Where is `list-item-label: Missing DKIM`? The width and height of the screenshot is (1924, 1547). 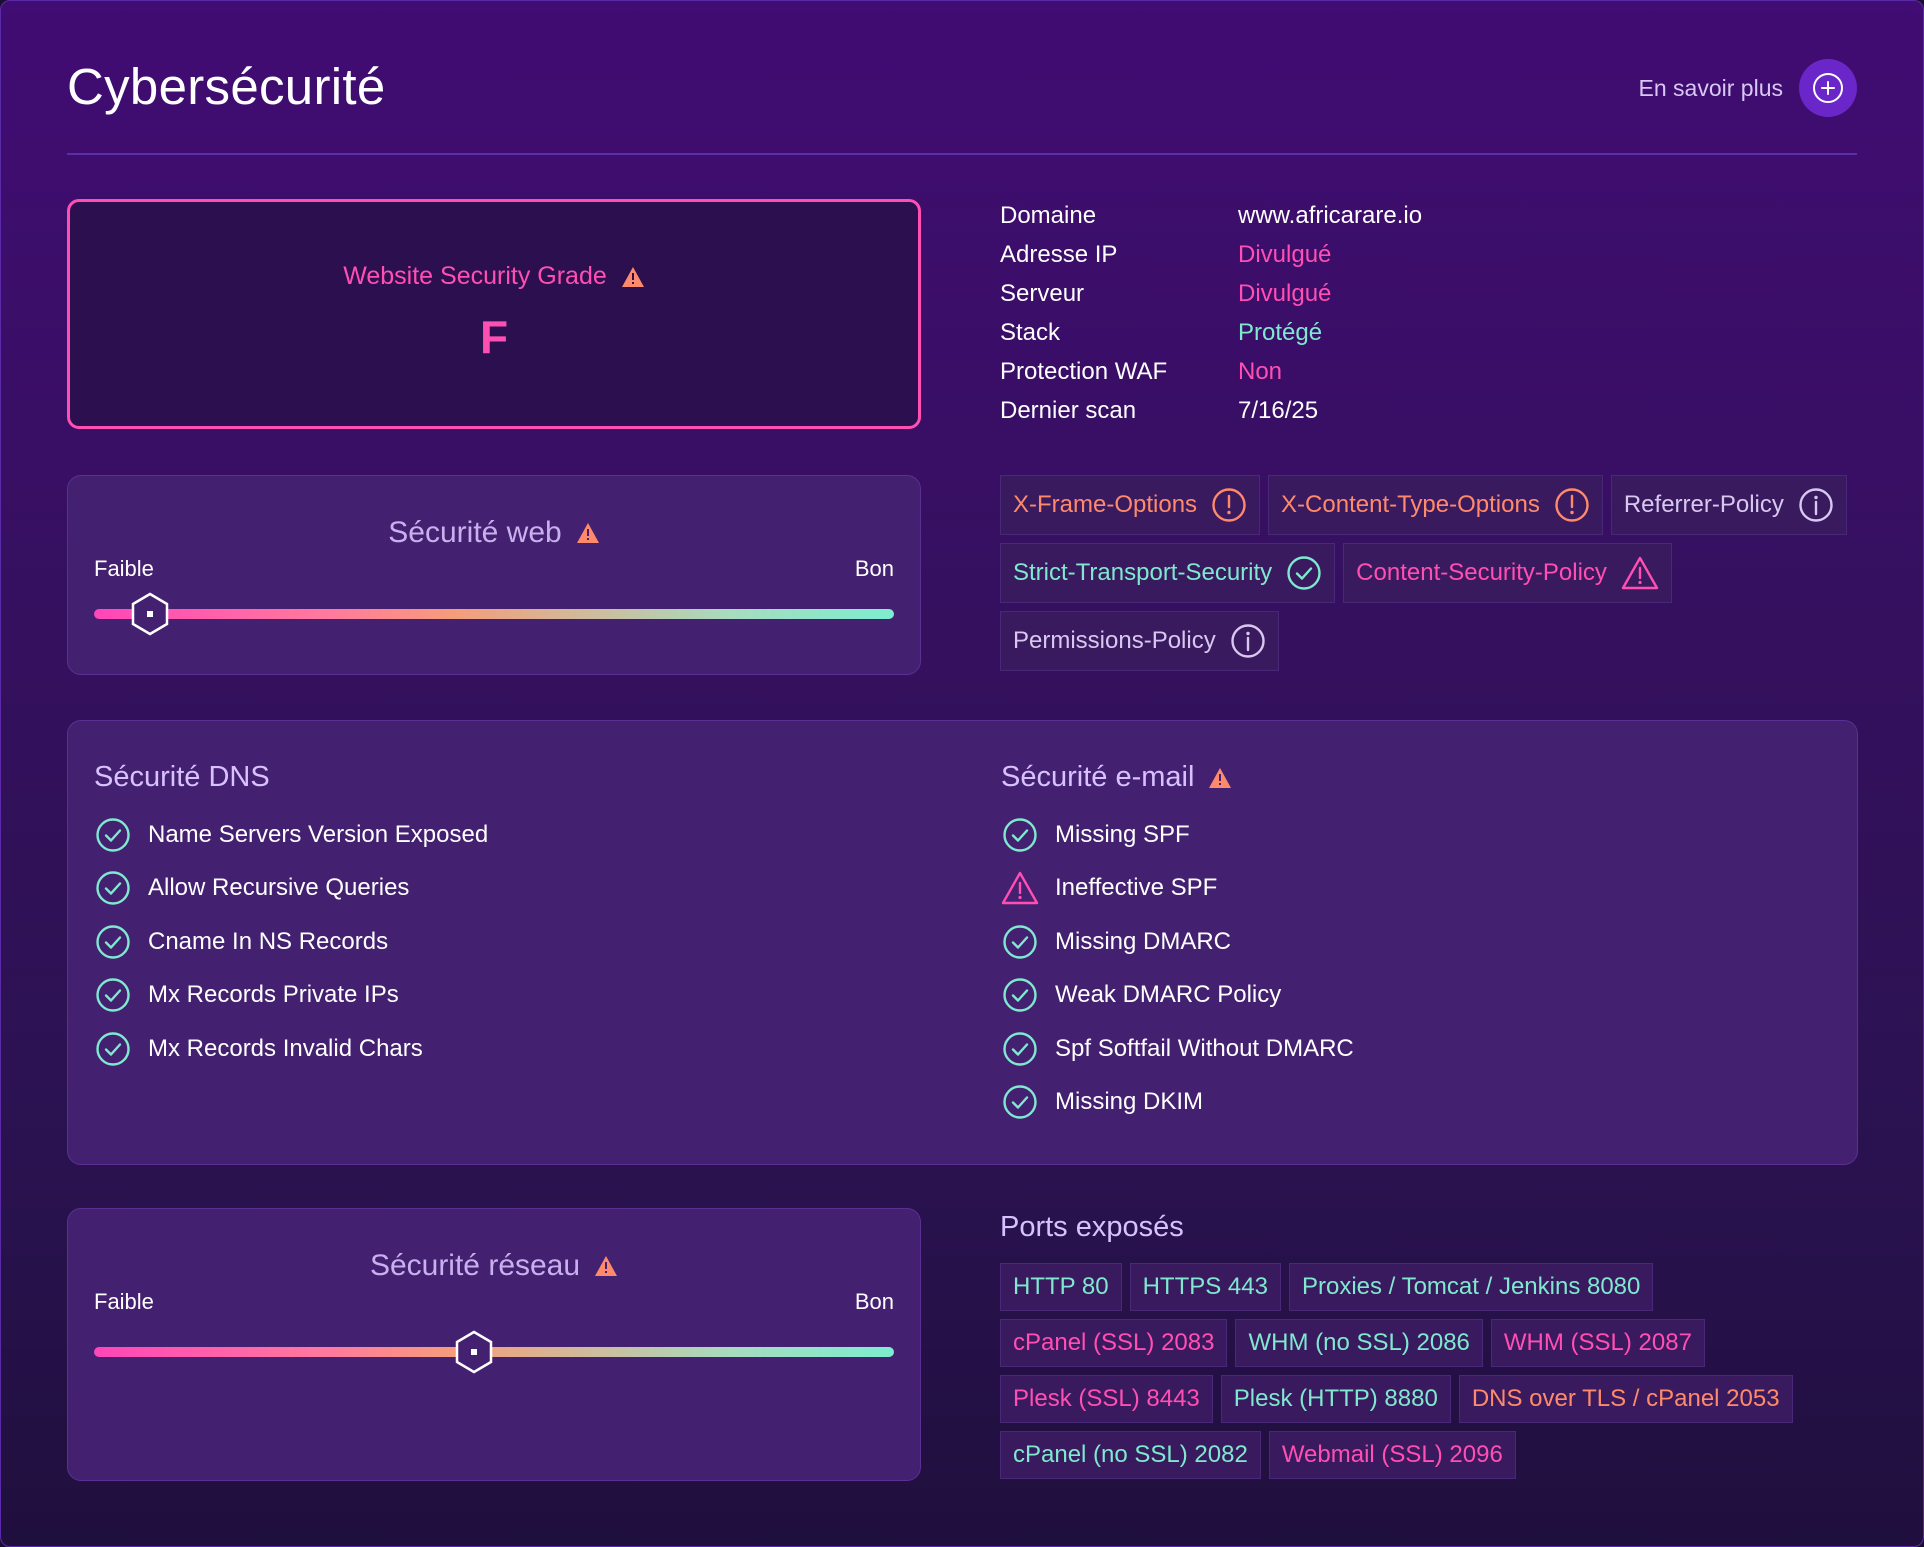 list-item-label: Missing DKIM is located at coordinates (1129, 1102).